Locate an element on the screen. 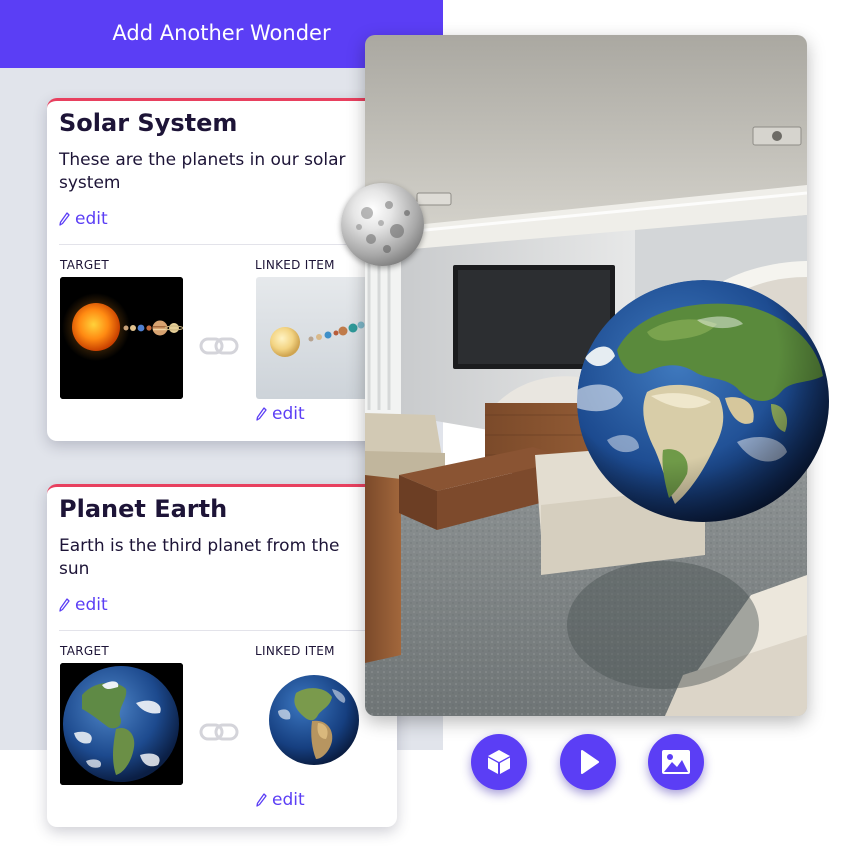 The width and height of the screenshot is (860, 860). earth-photo is located at coordinates (121, 724).